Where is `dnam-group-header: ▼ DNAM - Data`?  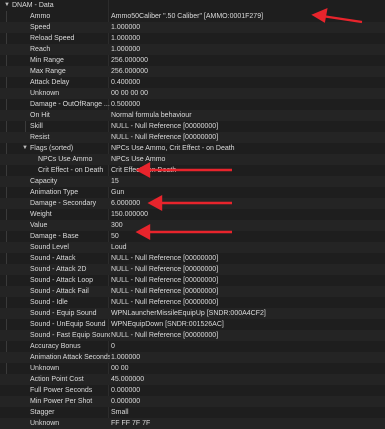
dnam-group-header: ▼ DNAM - Data is located at coordinates (192, 5).